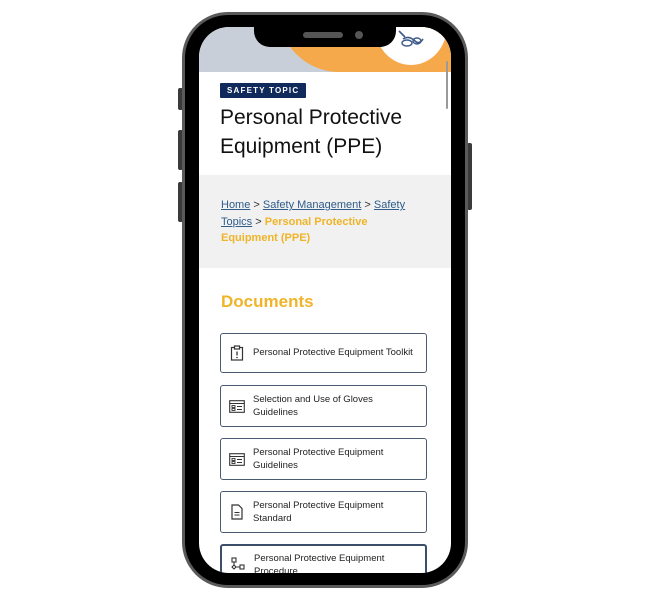 The width and height of the screenshot is (650, 600). I want to click on breadcrumb-safety-management: Safety Management, so click(312, 205).